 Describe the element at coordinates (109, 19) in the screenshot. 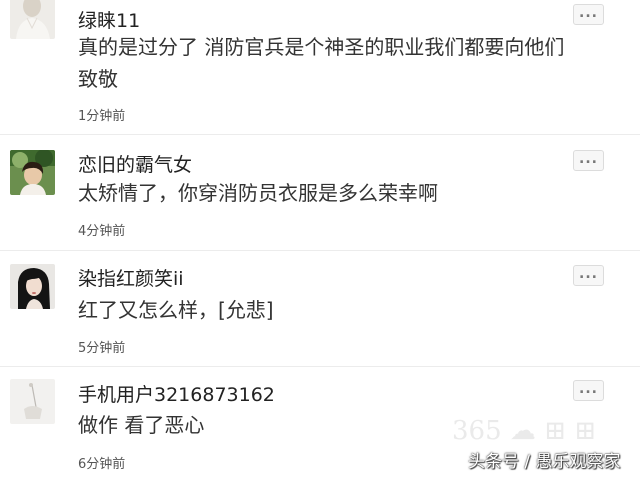

I see `comment-username: 绿睐11` at that location.